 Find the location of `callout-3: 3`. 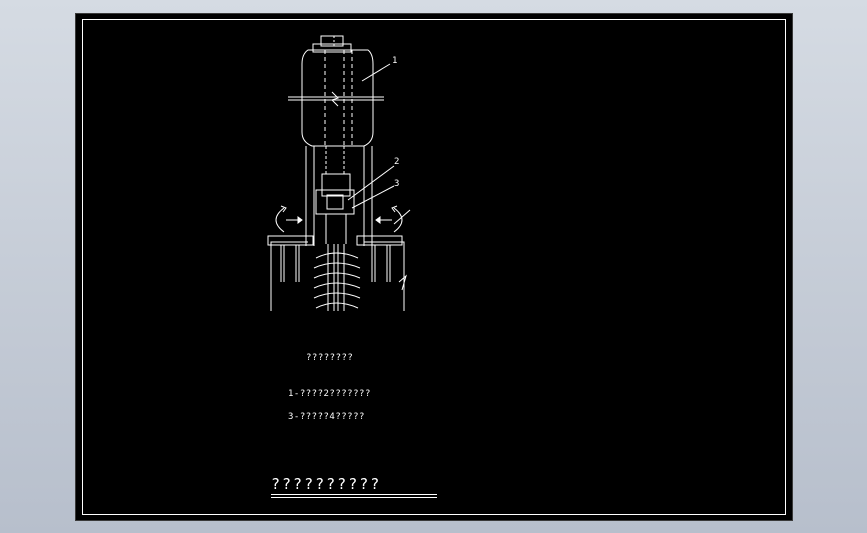

callout-3: 3 is located at coordinates (397, 184).